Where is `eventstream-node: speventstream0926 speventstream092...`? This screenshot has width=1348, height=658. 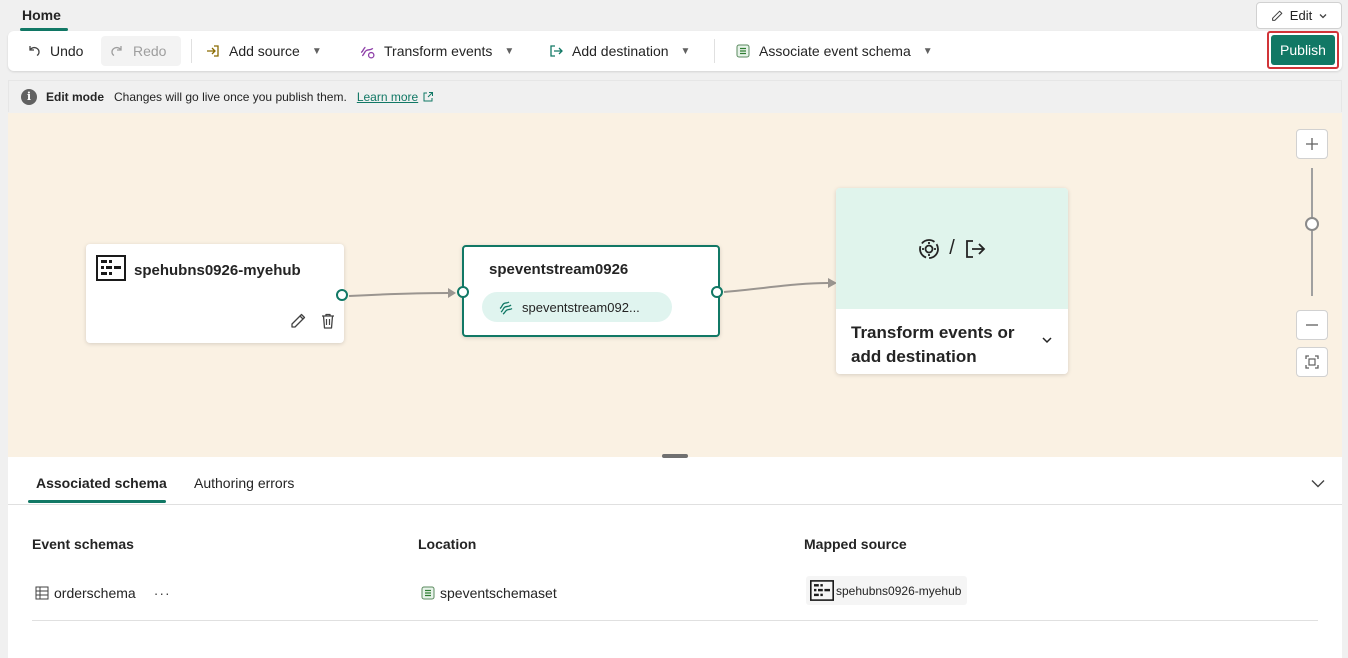 eventstream-node: speventstream0926 speventstream092... is located at coordinates (591, 291).